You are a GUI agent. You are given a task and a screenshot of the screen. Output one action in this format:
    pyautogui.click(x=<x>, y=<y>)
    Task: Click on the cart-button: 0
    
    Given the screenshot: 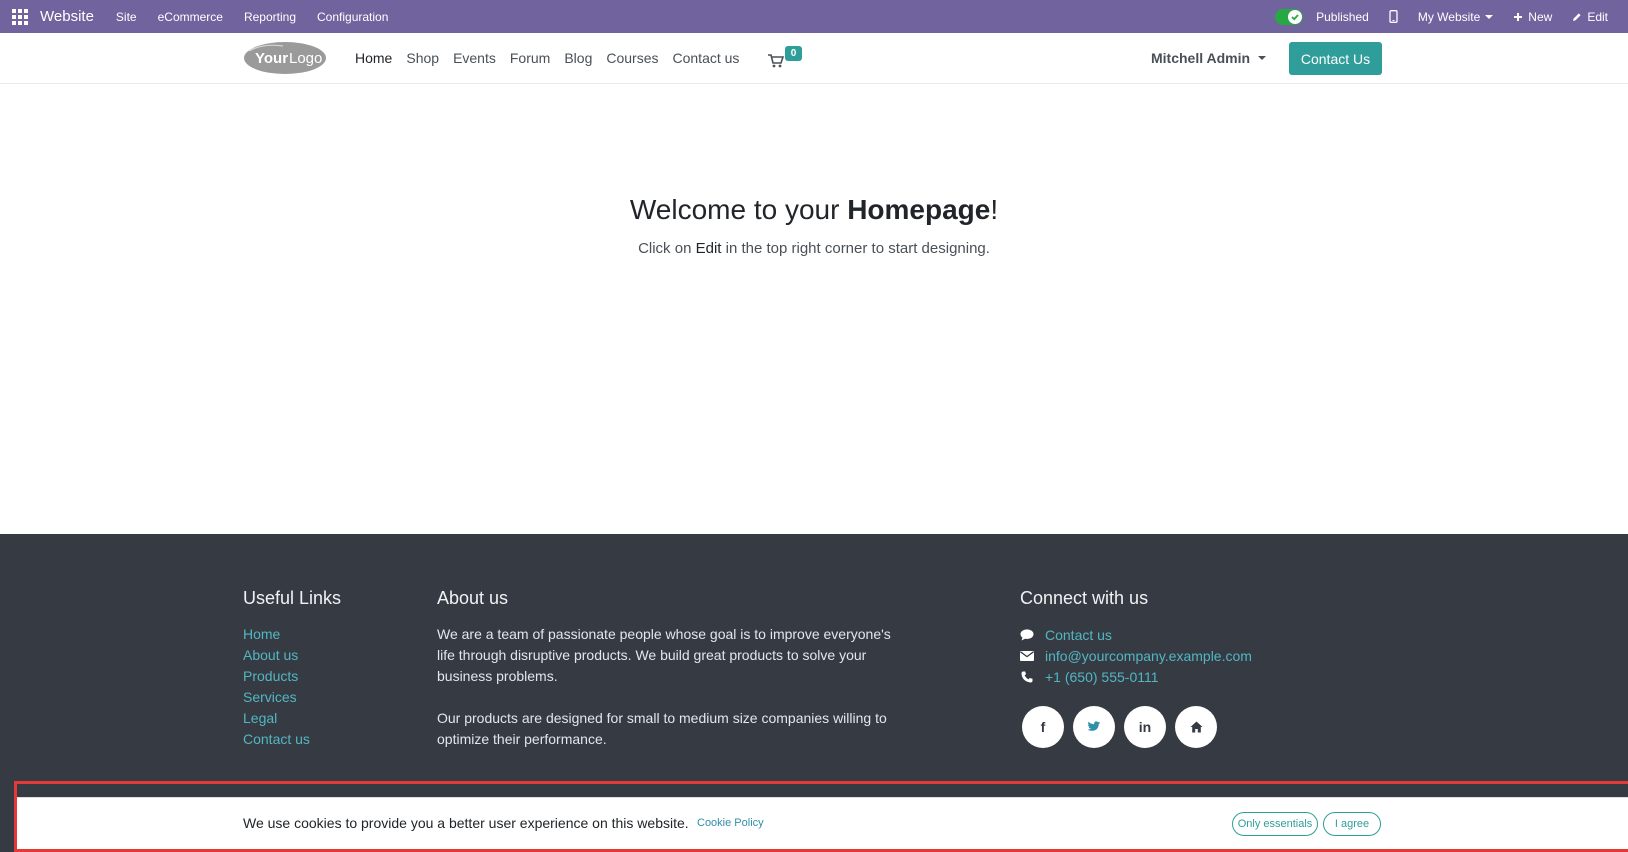 What is the action you would take?
    pyautogui.click(x=788, y=58)
    